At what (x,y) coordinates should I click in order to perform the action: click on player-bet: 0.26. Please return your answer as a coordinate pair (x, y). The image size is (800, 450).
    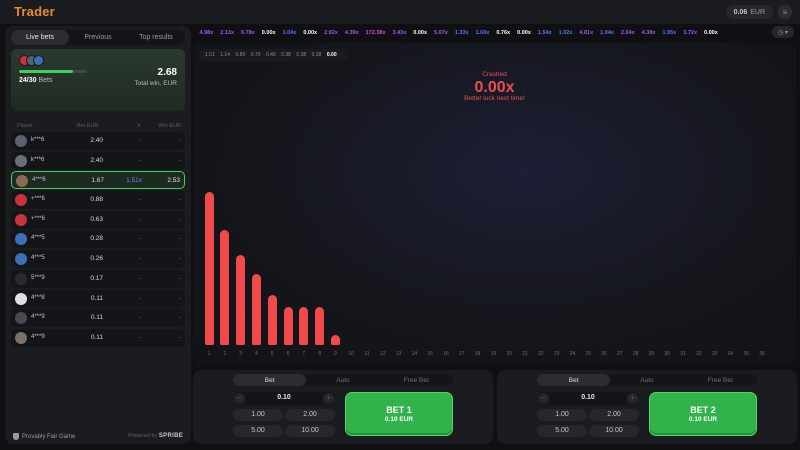
    Looking at the image, I should click on (96, 259).